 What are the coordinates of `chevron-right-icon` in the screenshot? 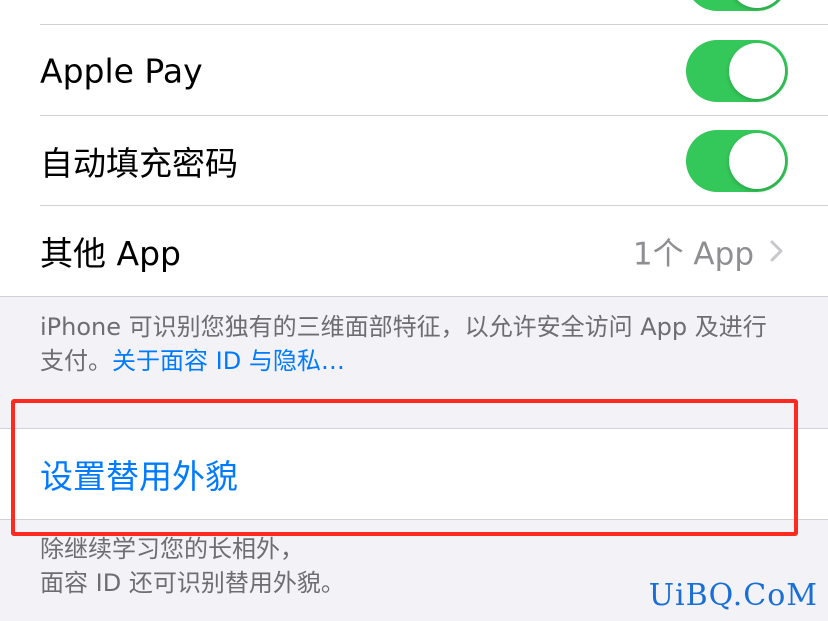 It's located at (776, 251).